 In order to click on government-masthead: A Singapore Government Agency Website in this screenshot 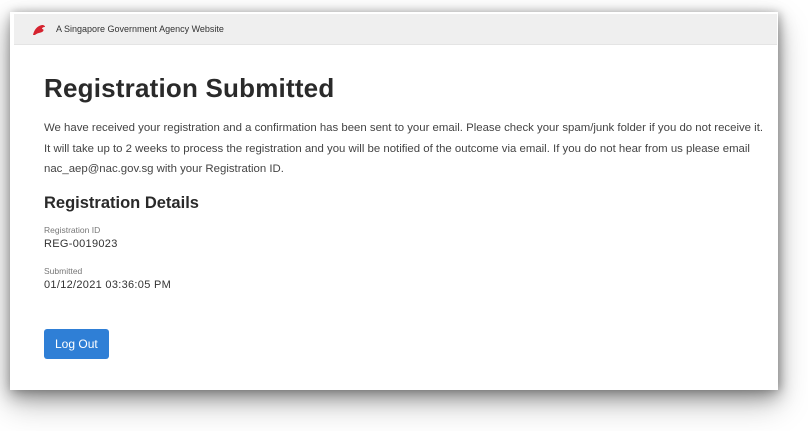, I will do `click(395, 29)`.